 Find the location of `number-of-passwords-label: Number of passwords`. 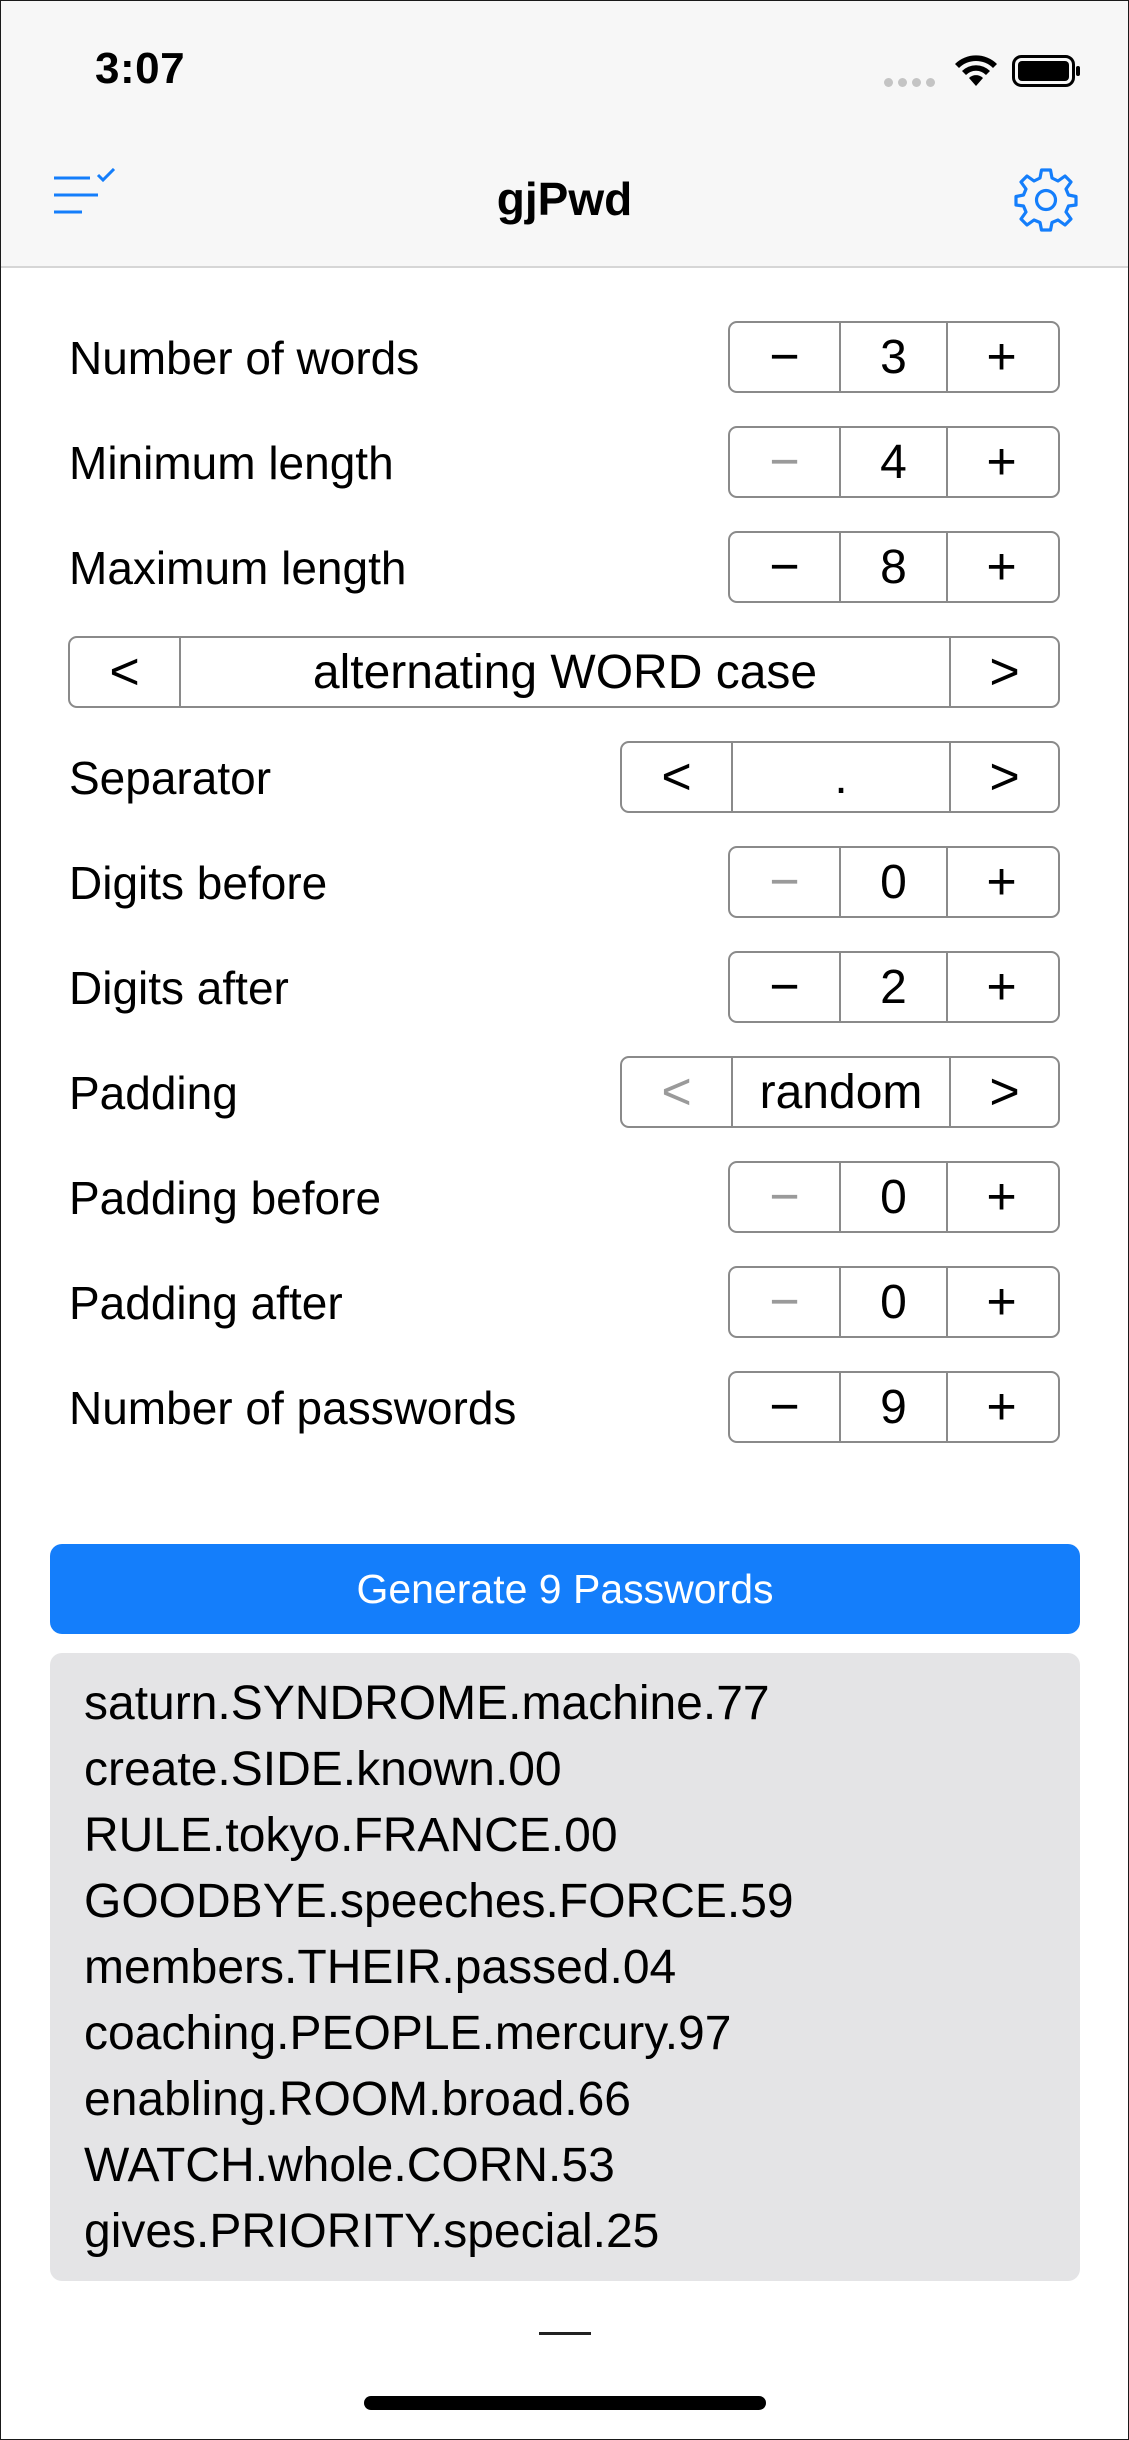

number-of-passwords-label: Number of passwords is located at coordinates (293, 1408).